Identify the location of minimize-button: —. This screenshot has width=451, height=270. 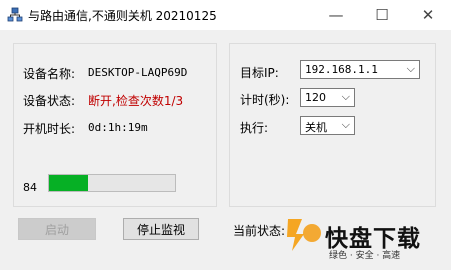
(336, 15).